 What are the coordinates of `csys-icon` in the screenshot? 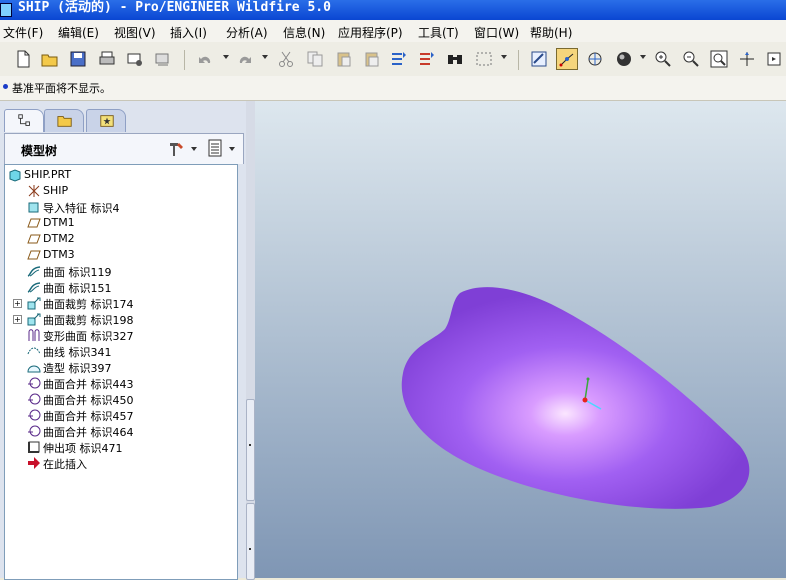 It's located at (34, 191).